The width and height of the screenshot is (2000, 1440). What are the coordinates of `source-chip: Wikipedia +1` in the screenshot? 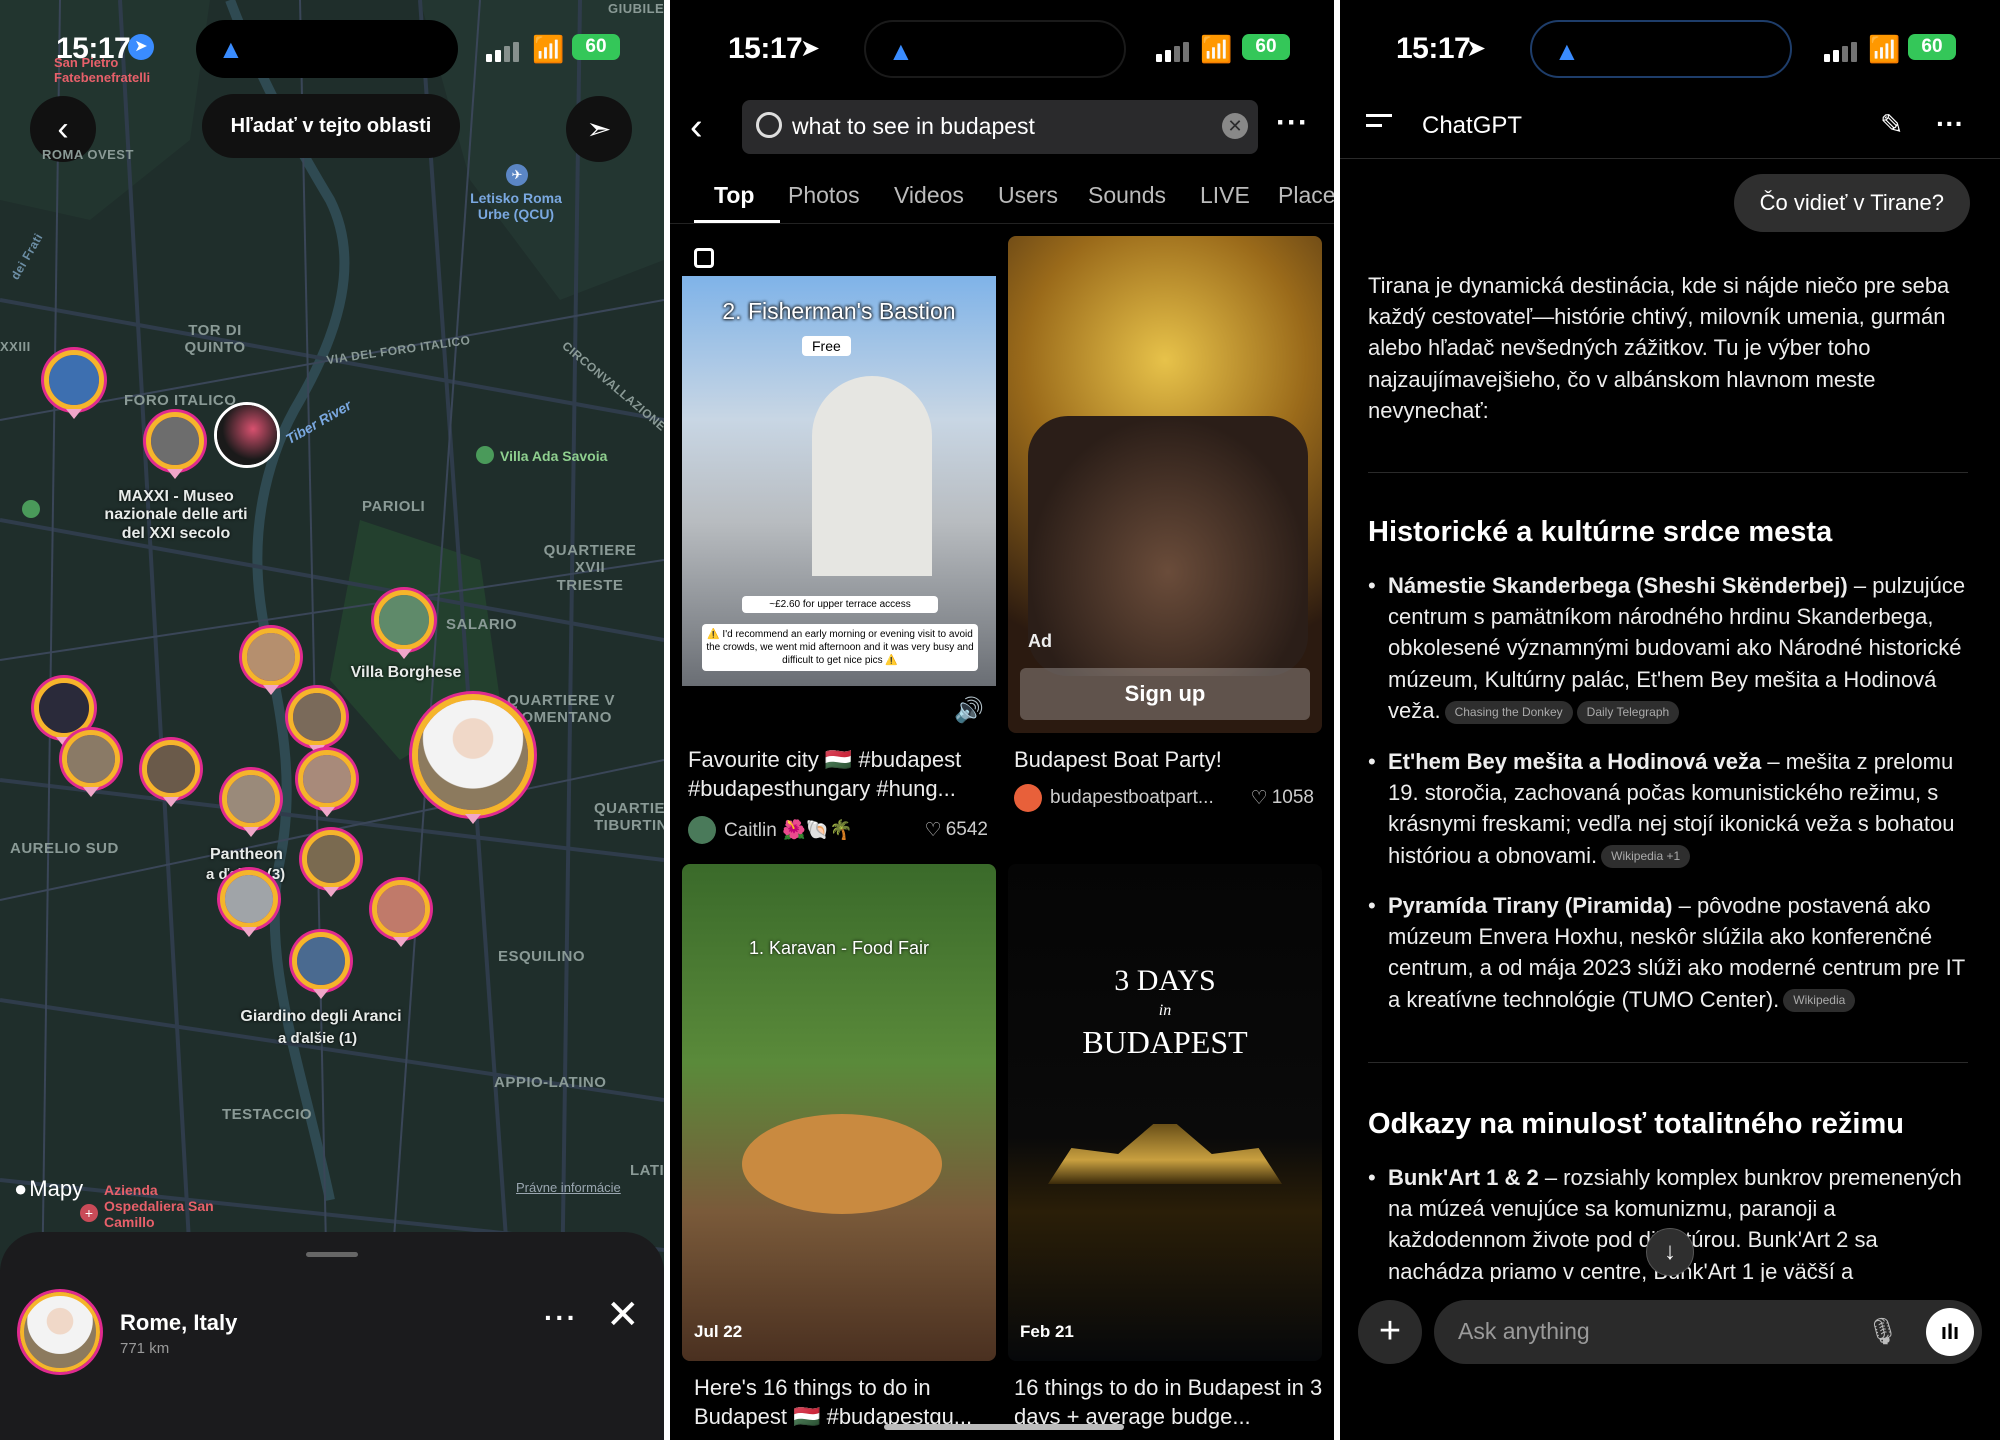 It's located at (1646, 857).